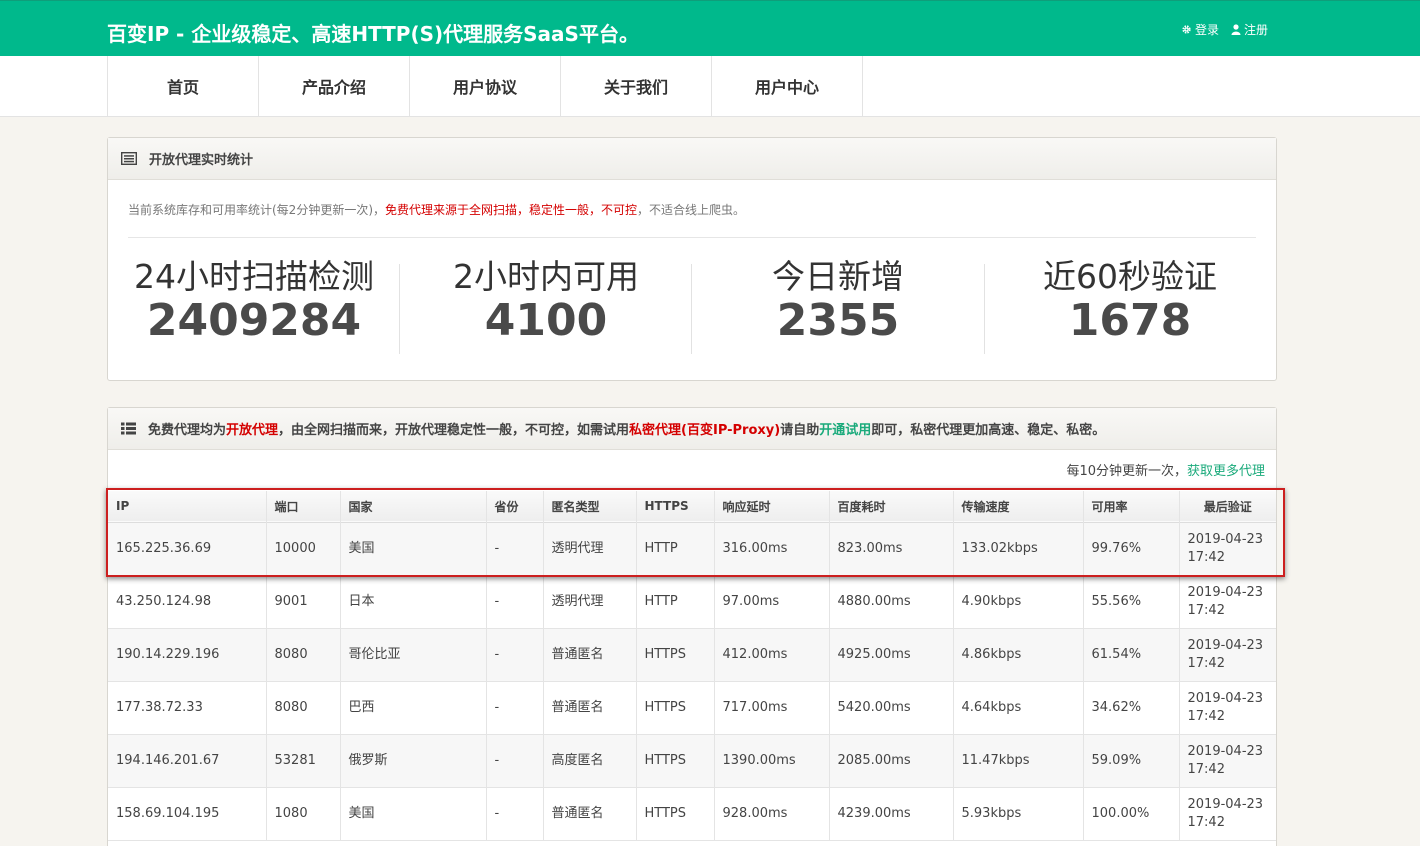 The width and height of the screenshot is (1420, 846). I want to click on cell-ip: 190.14.229.196, so click(187, 654).